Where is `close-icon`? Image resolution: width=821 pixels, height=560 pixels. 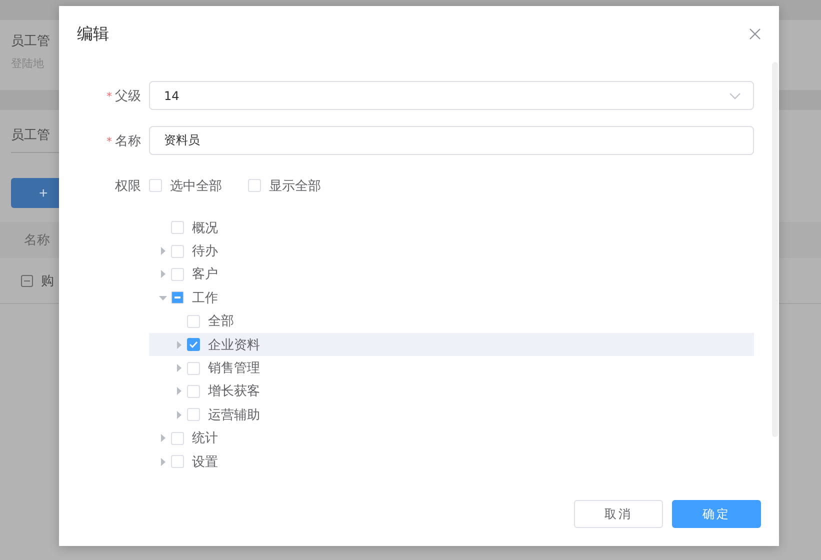 close-icon is located at coordinates (755, 34).